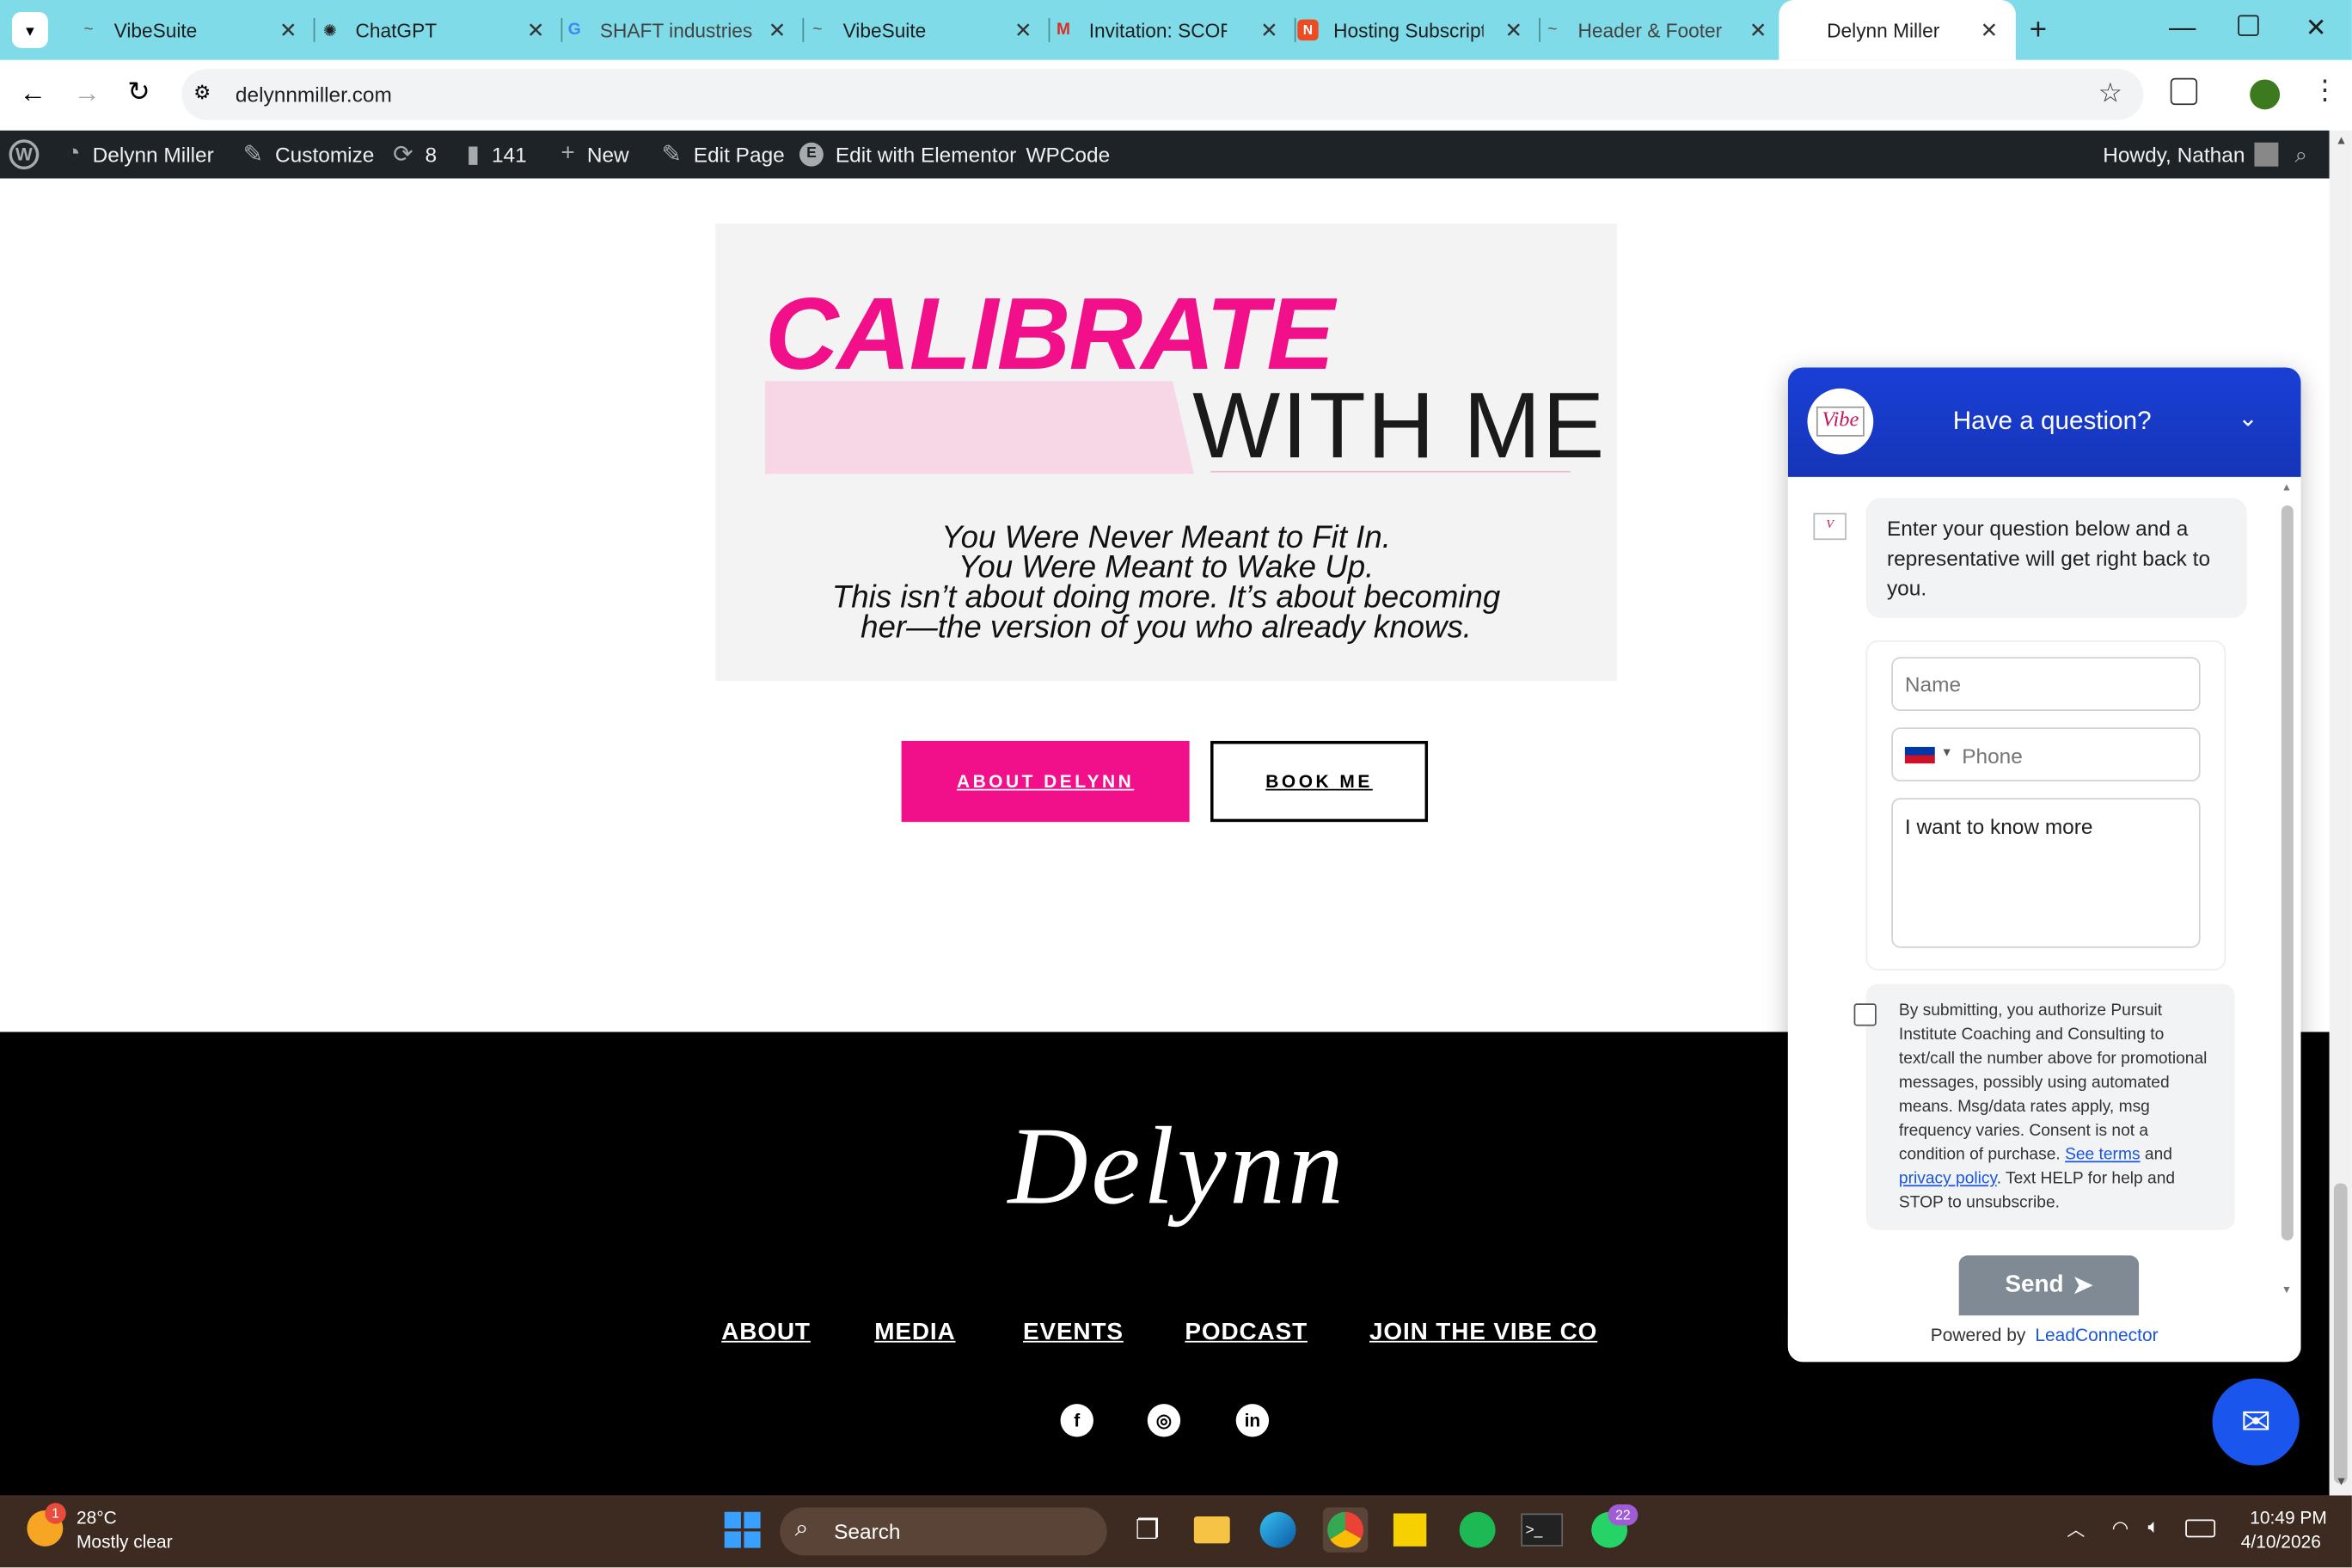 The width and height of the screenshot is (2352, 1568). I want to click on task-view-icon: ❐, so click(1147, 1530).